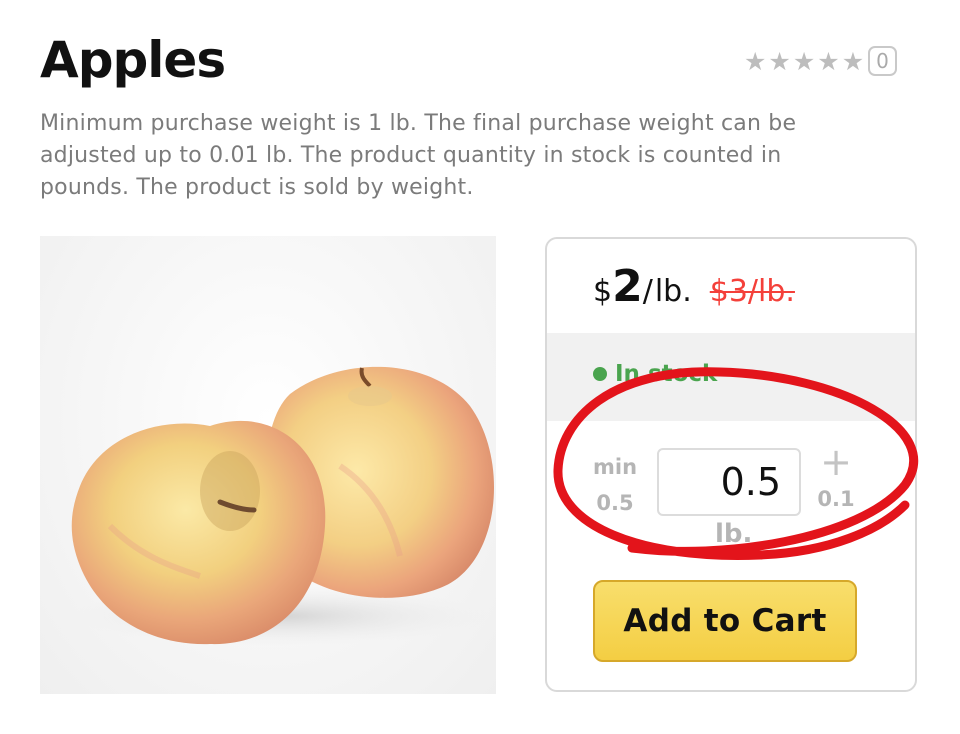 The height and width of the screenshot is (734, 960). What do you see at coordinates (836, 499) in the screenshot?
I see `quantity-step: 0.1` at bounding box center [836, 499].